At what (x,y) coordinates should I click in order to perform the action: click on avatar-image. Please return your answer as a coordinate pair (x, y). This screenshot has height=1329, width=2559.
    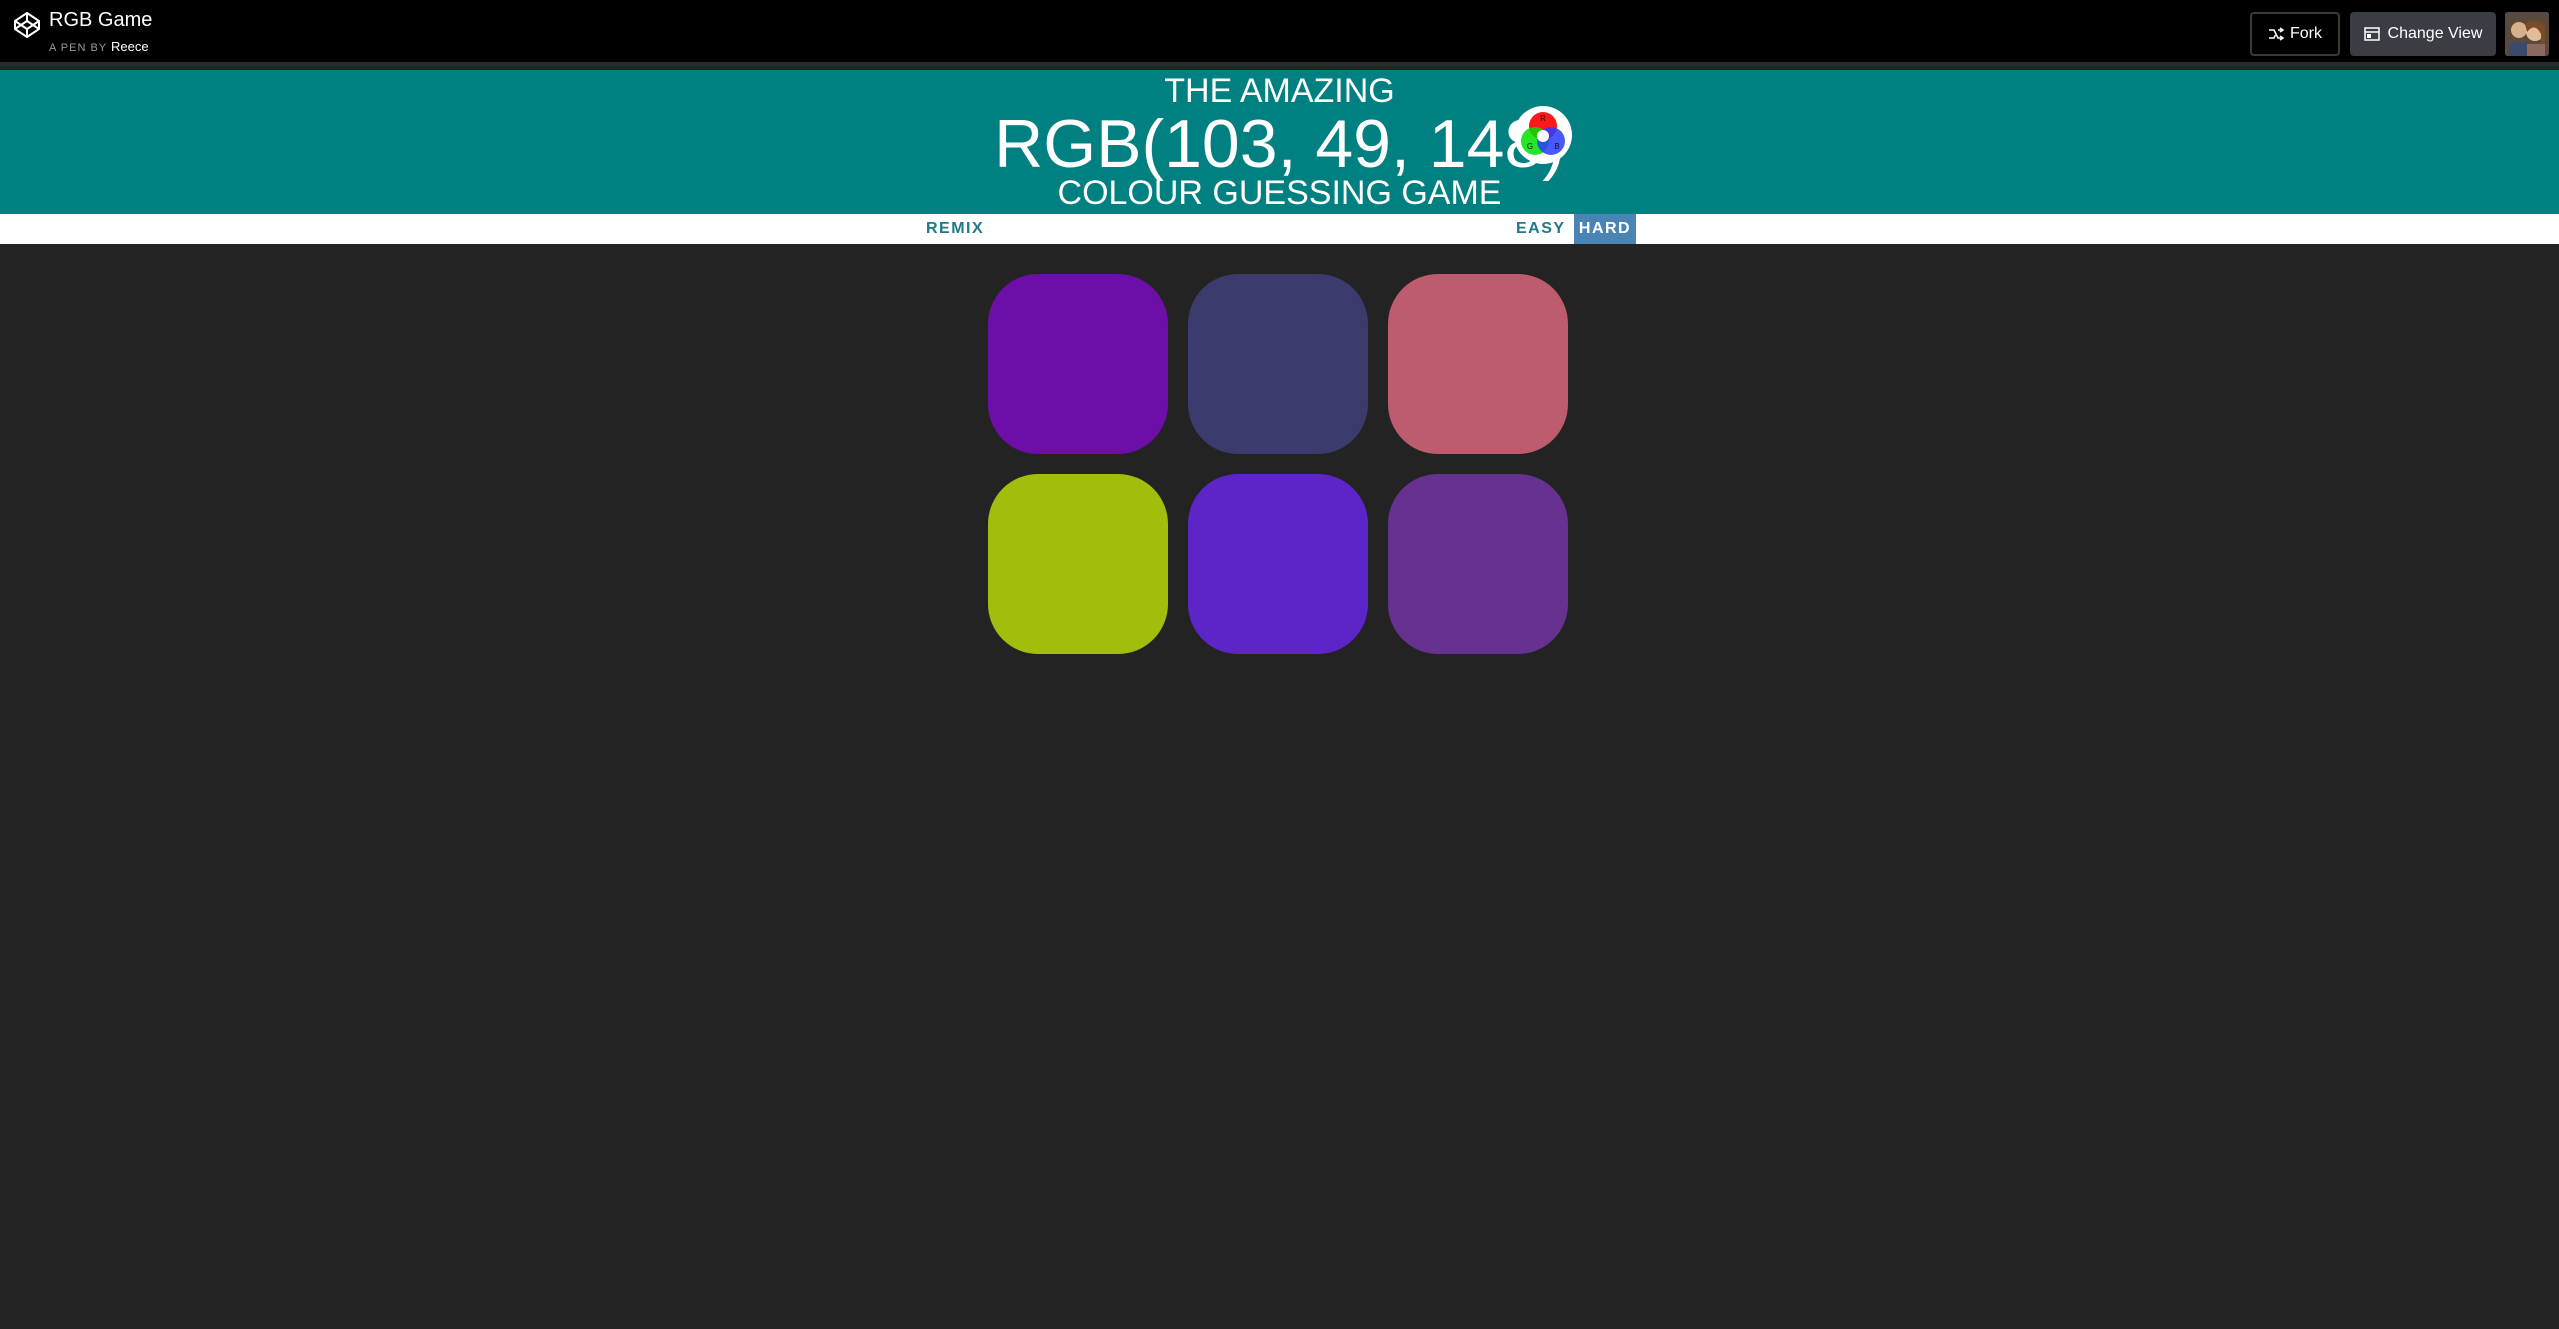
    Looking at the image, I should click on (2527, 34).